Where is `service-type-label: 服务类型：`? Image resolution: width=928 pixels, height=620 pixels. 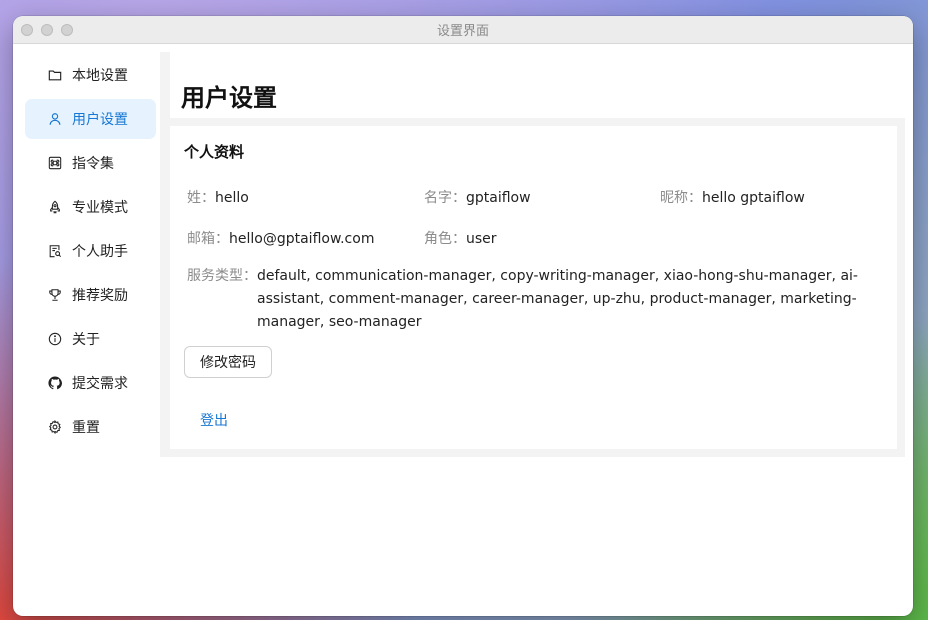 service-type-label: 服务类型： is located at coordinates (222, 276).